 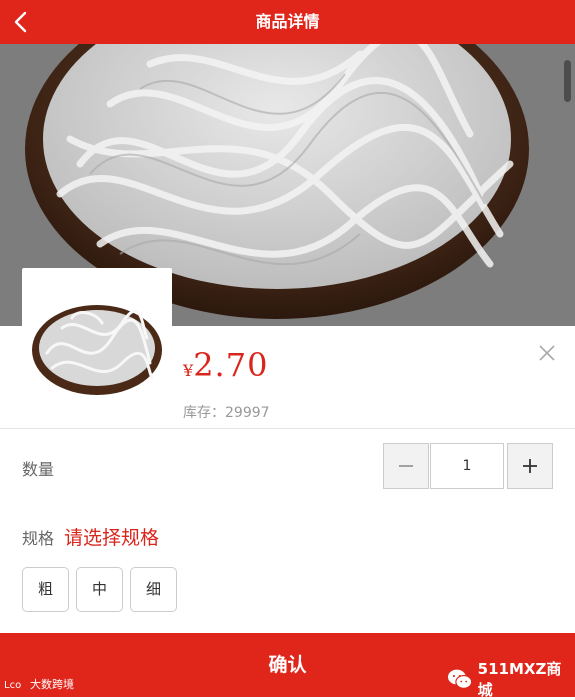 I want to click on divider, so click(x=287, y=428).